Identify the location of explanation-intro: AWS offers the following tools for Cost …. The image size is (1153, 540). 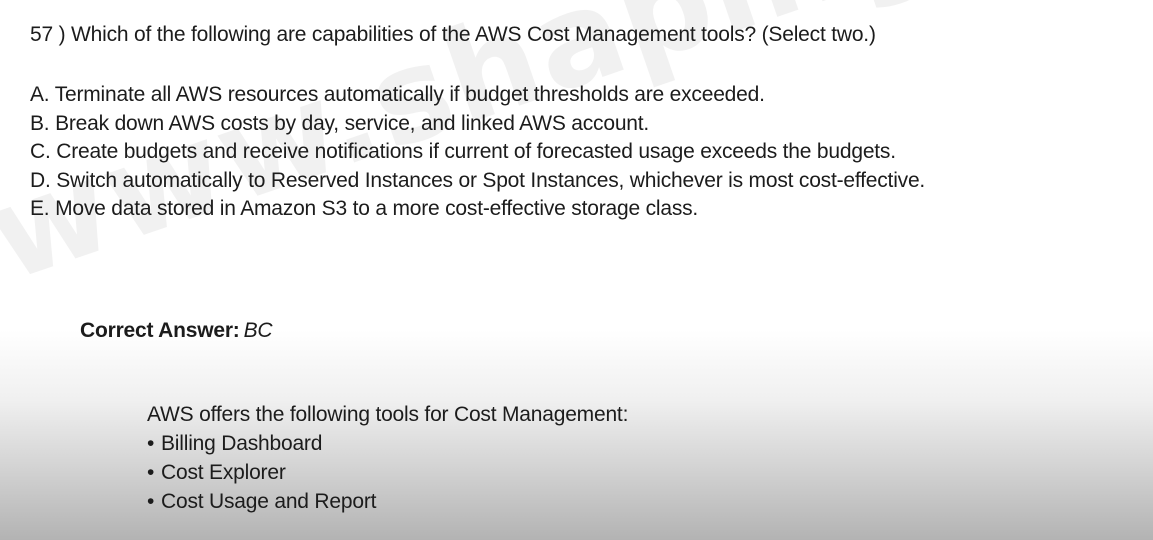
(388, 414).